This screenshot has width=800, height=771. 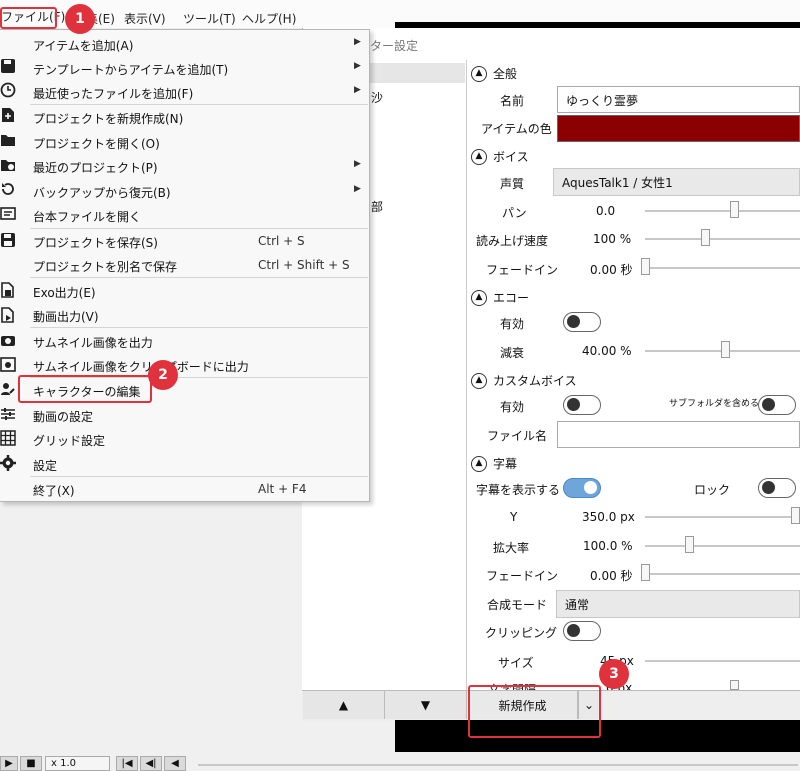 What do you see at coordinates (184, 464) in the screenshot?
I see `menu-item-settings: 設定` at bounding box center [184, 464].